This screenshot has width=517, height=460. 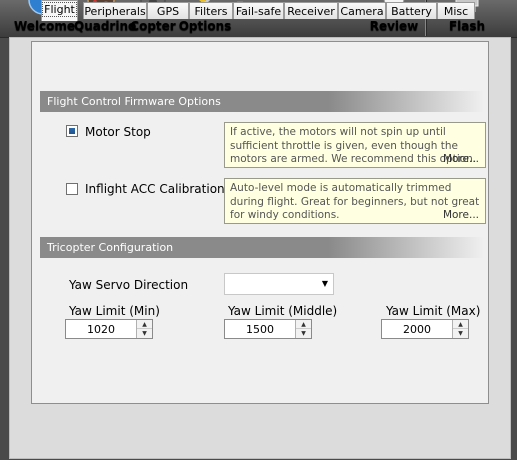 I want to click on yaw-servo-direction-select: ▼, so click(x=279, y=284).